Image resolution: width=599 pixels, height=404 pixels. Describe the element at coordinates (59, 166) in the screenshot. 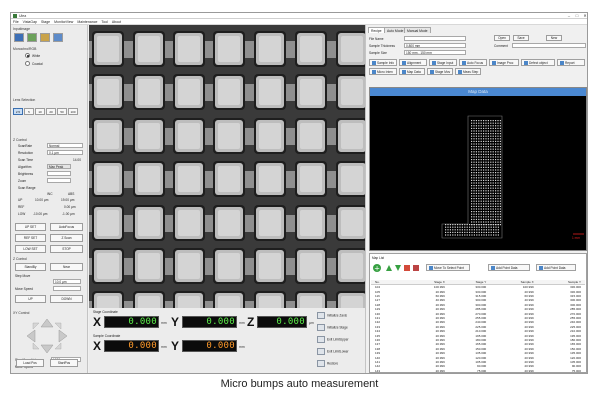

I see `algorithm-button: Max Peak` at that location.